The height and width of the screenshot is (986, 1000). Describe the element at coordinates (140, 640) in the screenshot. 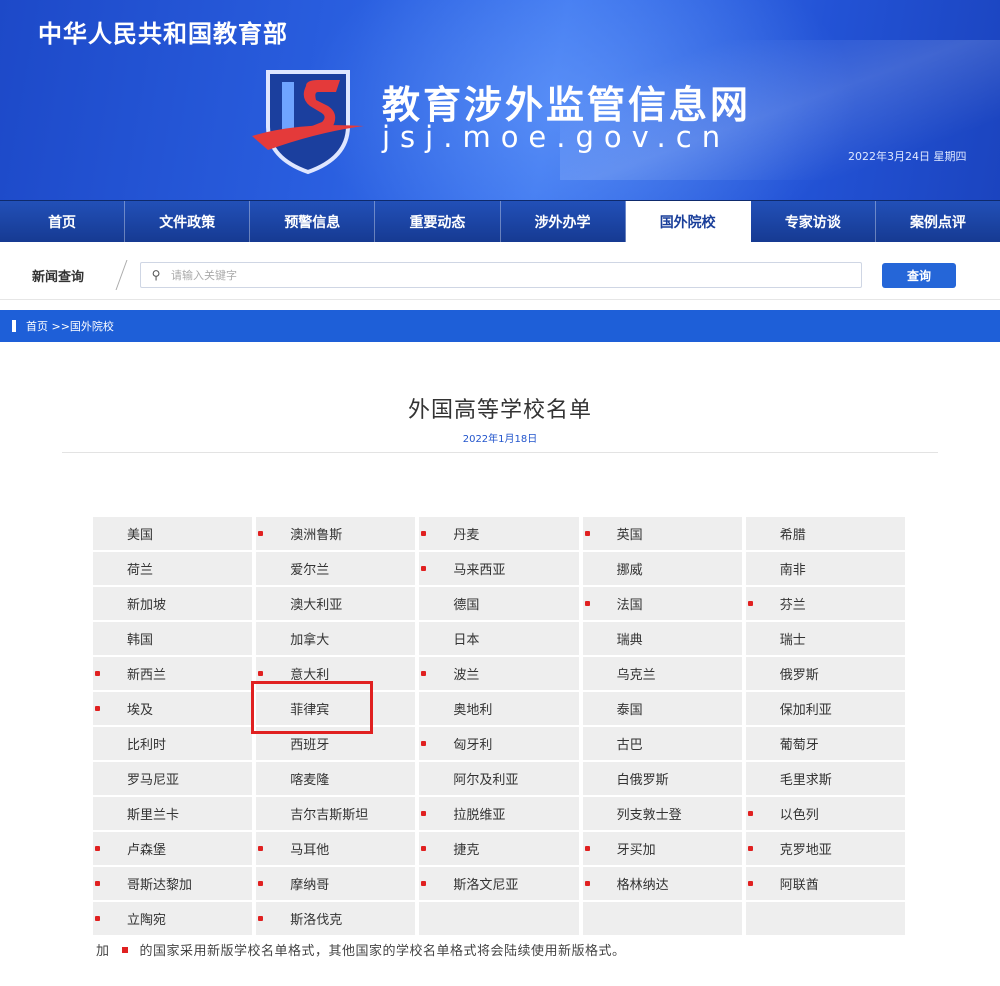

I see `country-name: 韩国` at that location.